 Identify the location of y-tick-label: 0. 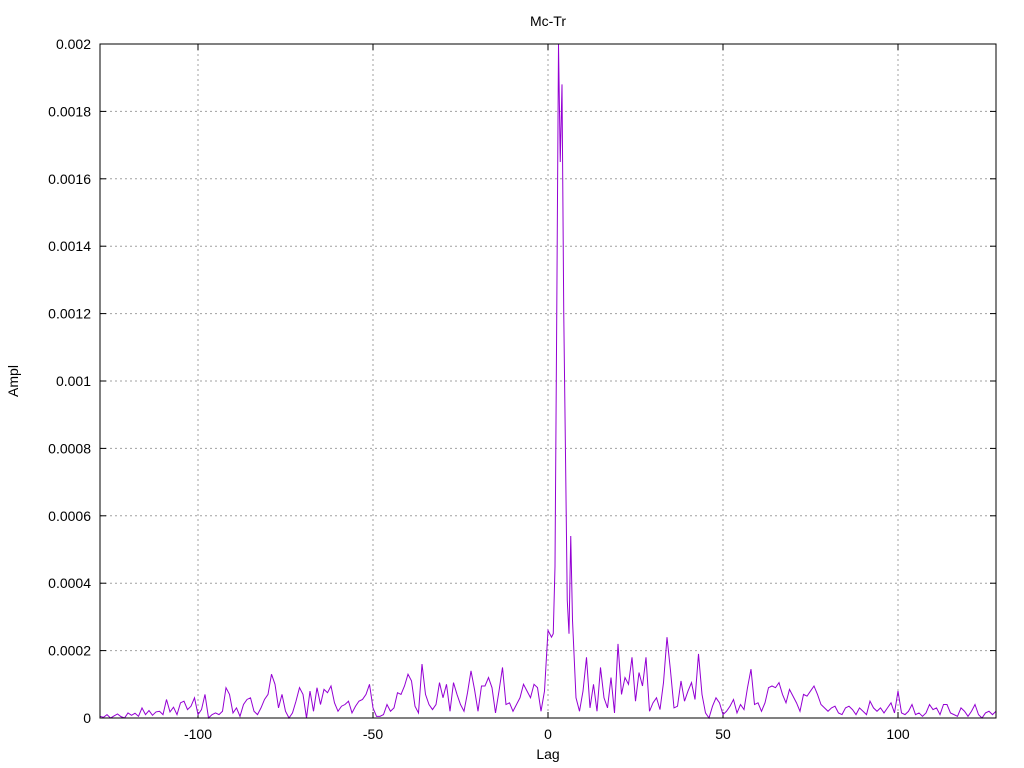
(87, 718).